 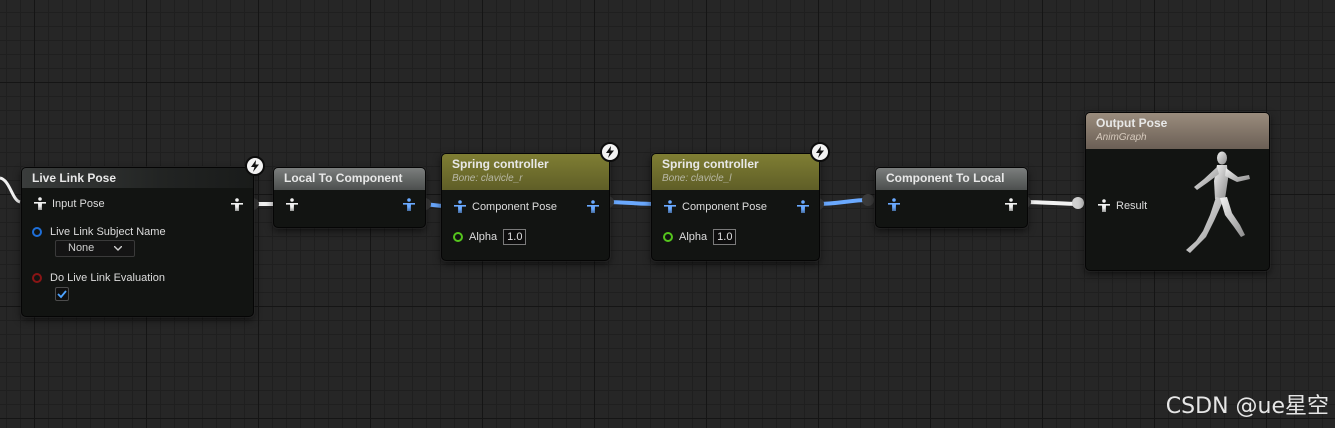 I want to click on fast-path-badge-spring-l, so click(x=820, y=152).